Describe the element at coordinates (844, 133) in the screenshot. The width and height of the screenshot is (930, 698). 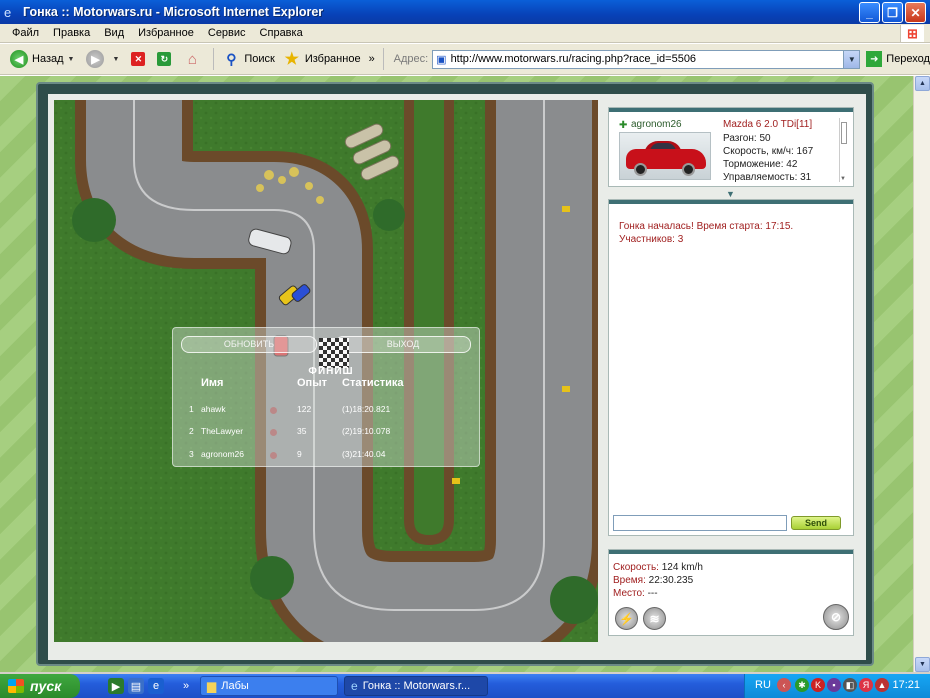
I see `scroll-thumb` at that location.